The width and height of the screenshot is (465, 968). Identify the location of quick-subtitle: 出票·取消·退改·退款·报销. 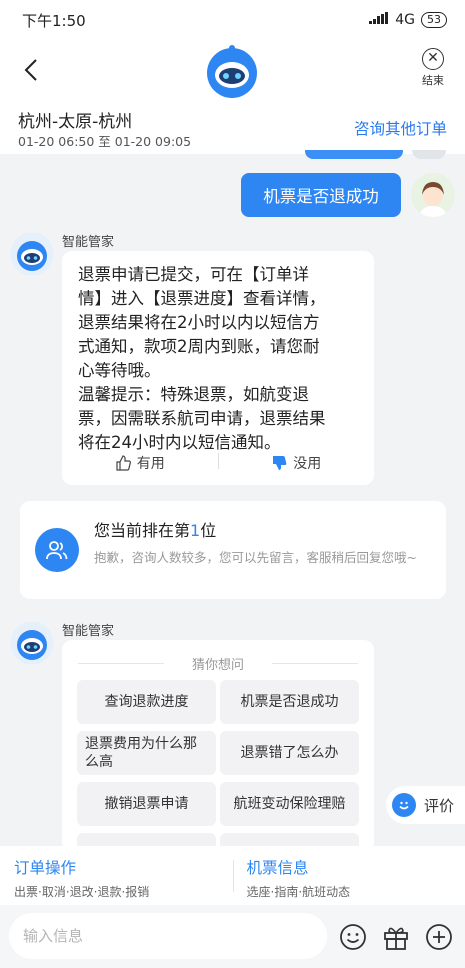
(82, 892).